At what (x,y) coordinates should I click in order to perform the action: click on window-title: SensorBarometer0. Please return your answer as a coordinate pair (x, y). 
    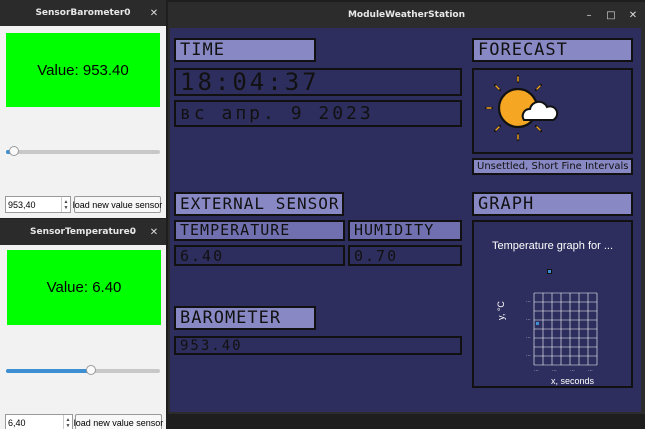
    Looking at the image, I should click on (83, 13).